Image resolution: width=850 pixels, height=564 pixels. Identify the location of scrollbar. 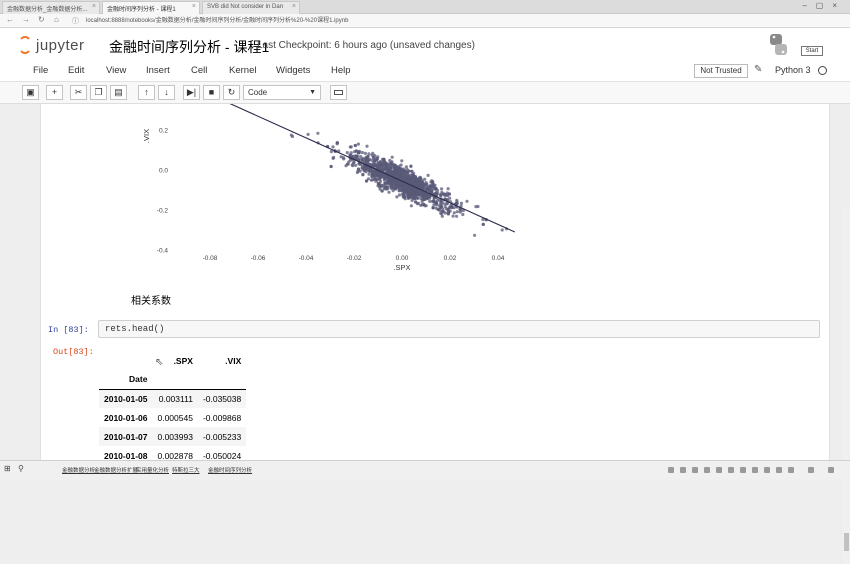
(846, 386).